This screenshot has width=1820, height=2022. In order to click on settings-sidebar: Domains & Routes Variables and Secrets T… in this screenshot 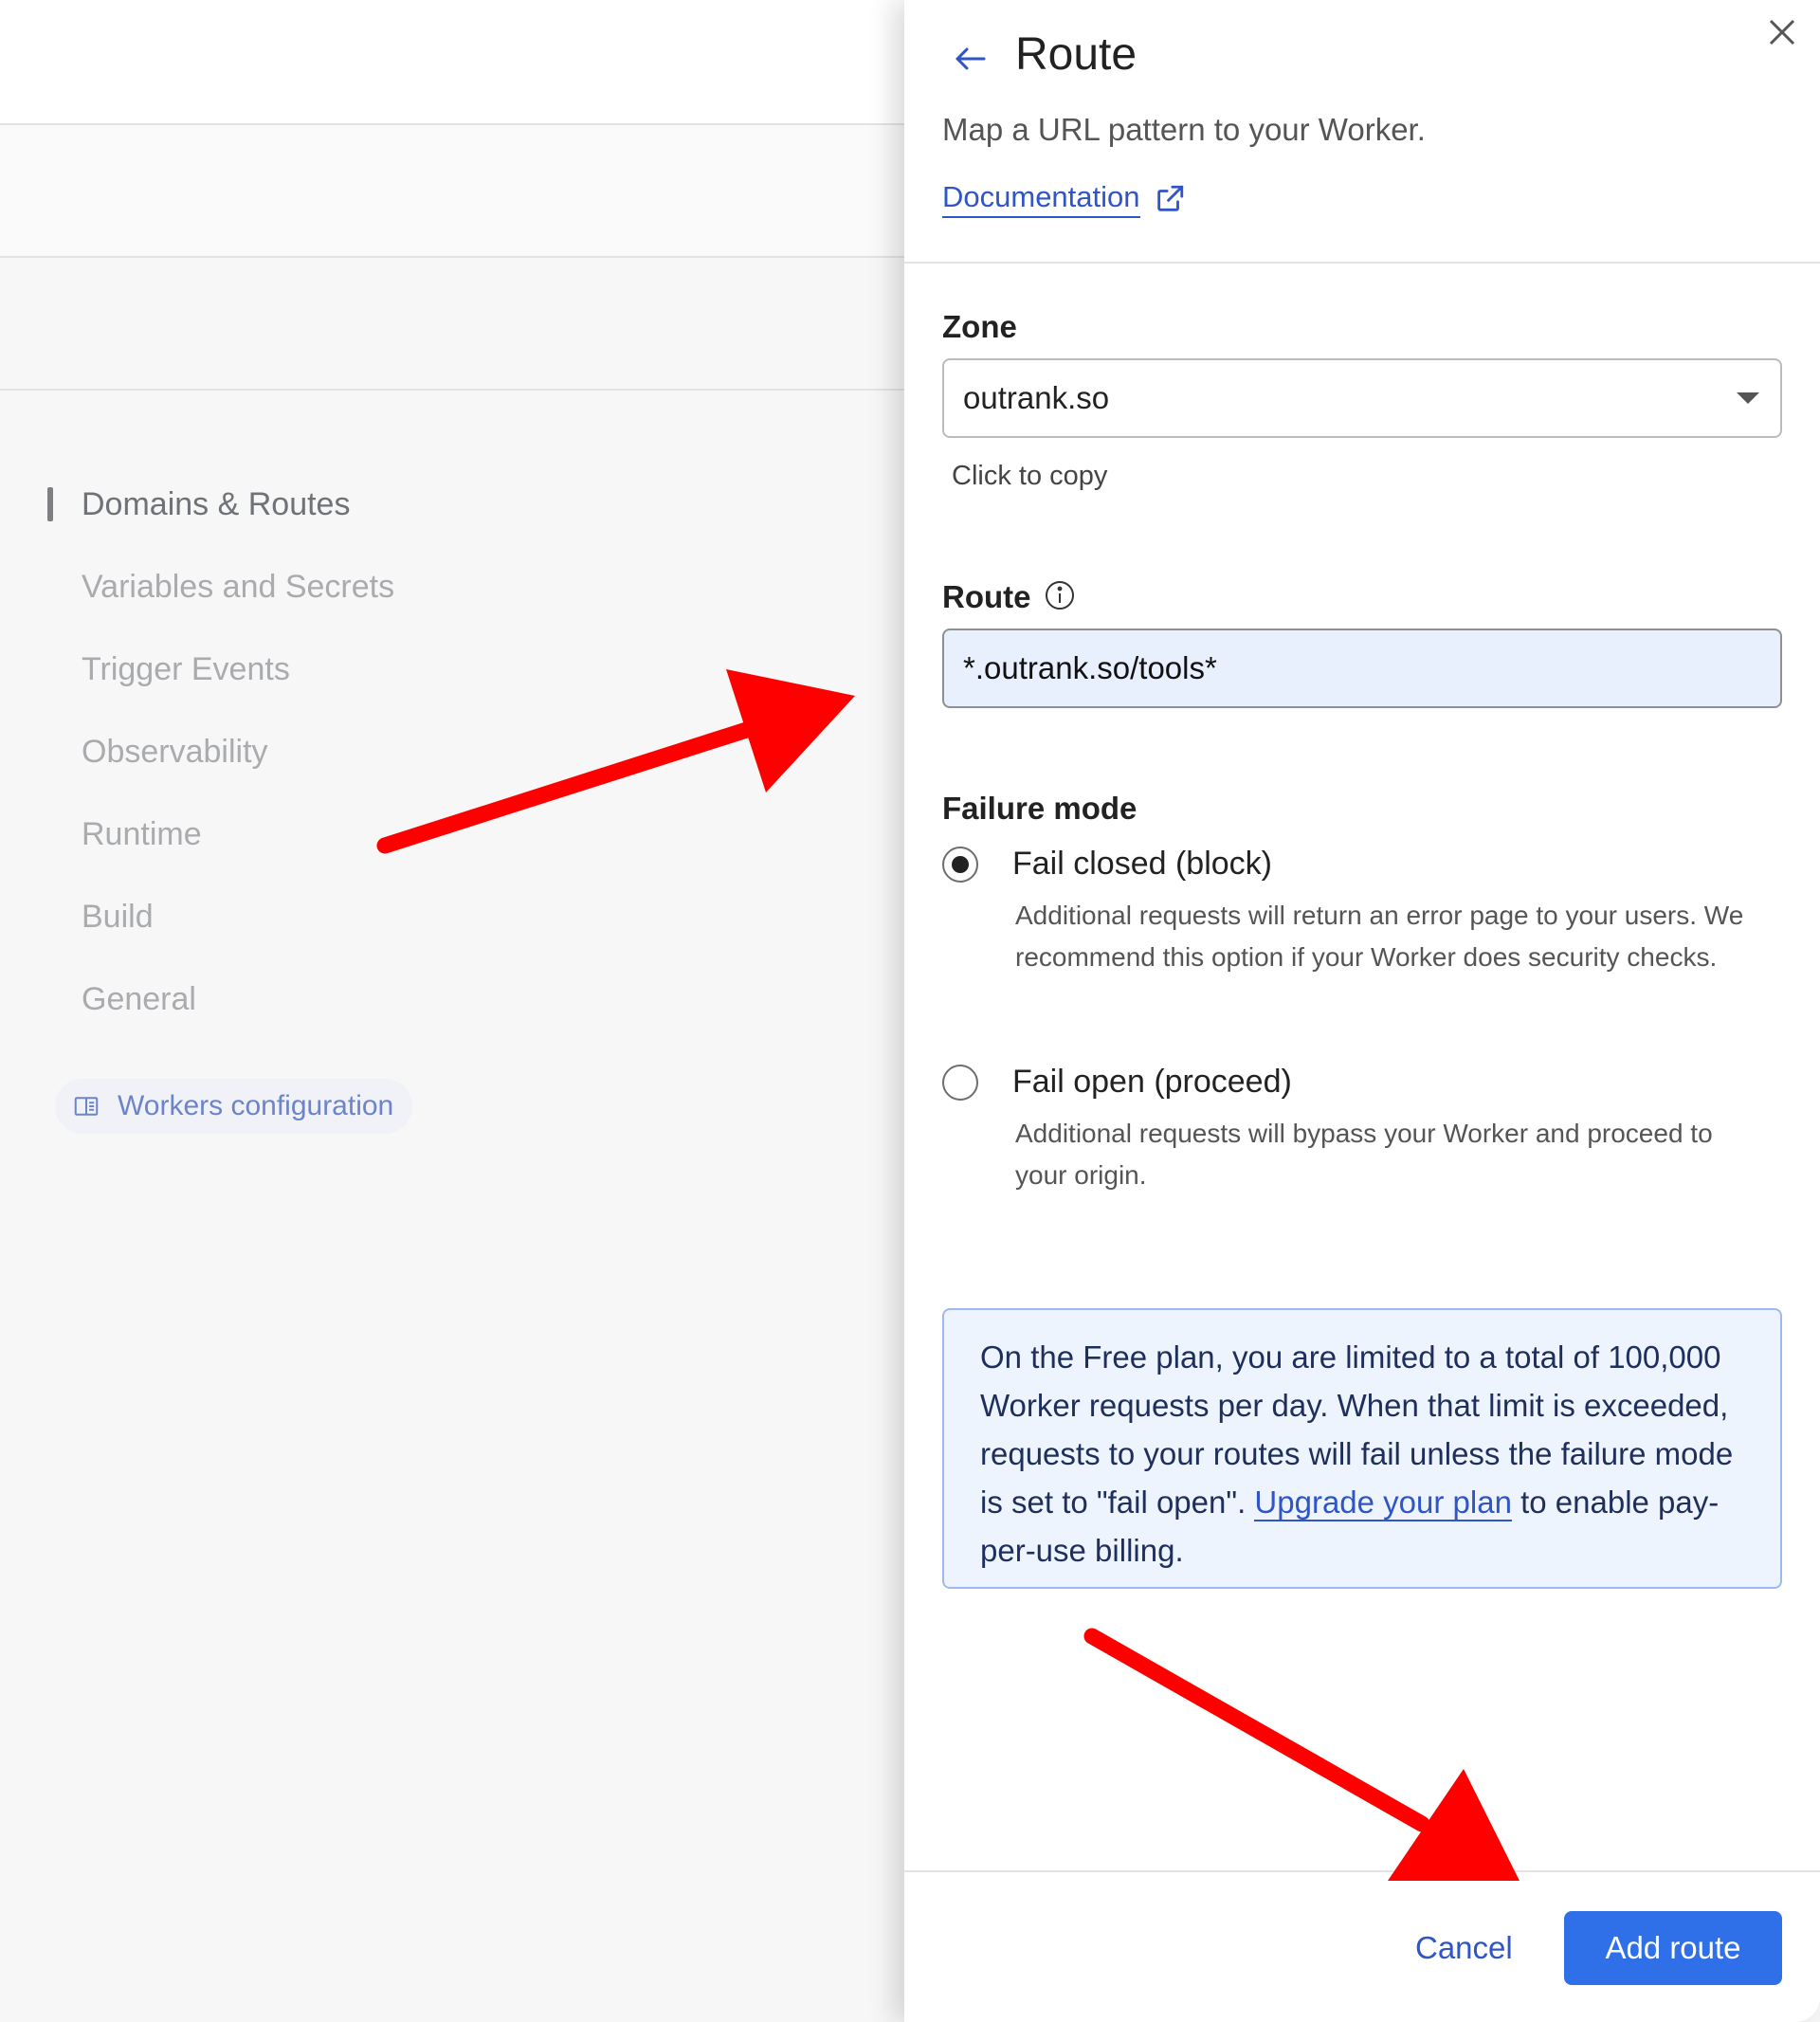, I will do `click(246, 762)`.